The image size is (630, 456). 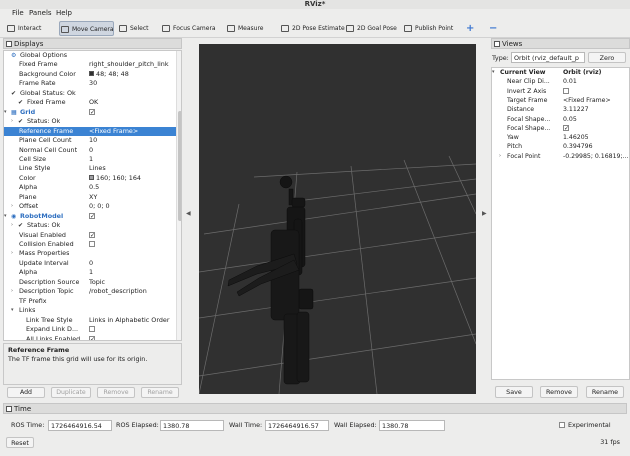 I want to click on property-row: Normal Cell Count 0, so click(x=90, y=150).